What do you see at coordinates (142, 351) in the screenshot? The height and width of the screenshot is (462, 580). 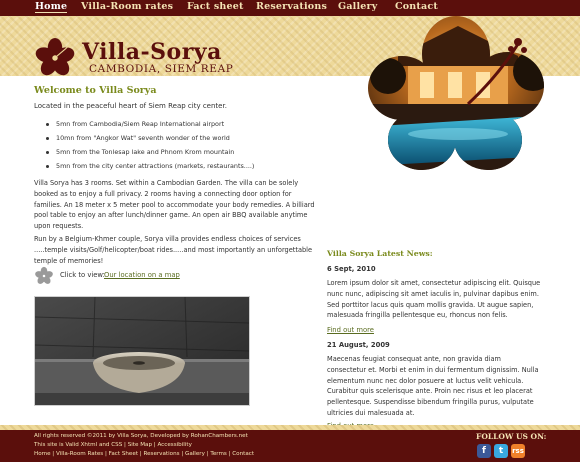 I see `stone-basin-photo` at bounding box center [142, 351].